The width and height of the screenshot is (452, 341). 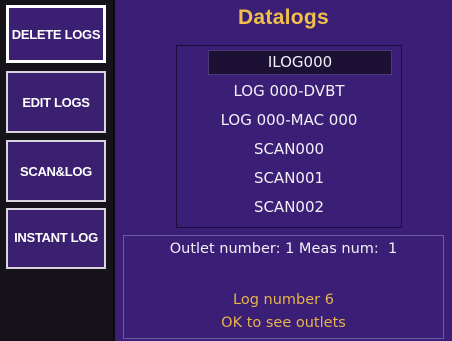 What do you see at coordinates (289, 207) in the screenshot?
I see `log-list-item: SCAN002` at bounding box center [289, 207].